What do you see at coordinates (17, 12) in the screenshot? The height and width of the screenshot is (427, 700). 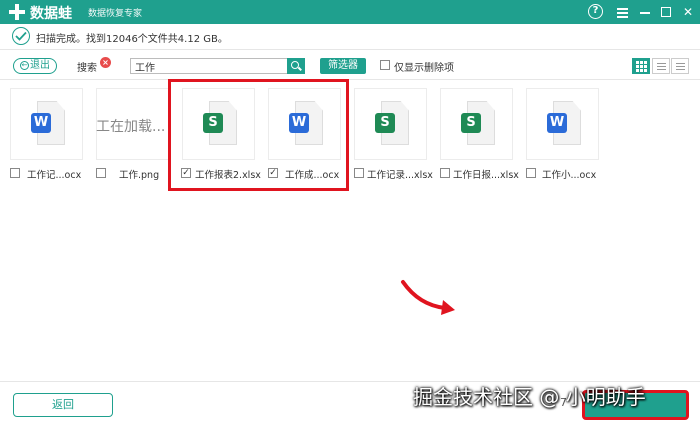 I see `app-logo-icon` at bounding box center [17, 12].